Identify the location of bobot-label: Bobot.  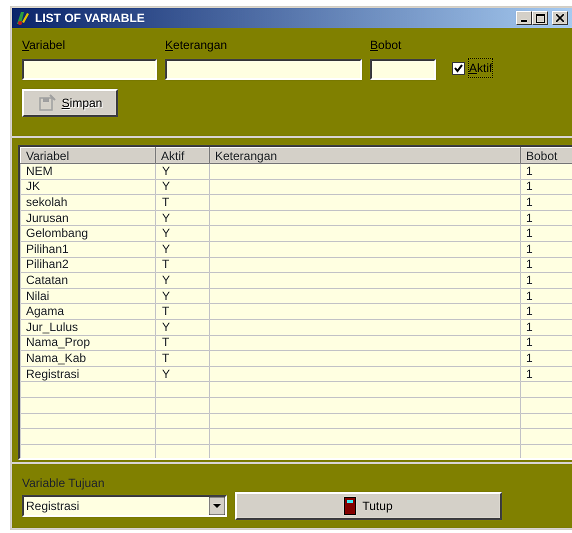
(386, 45).